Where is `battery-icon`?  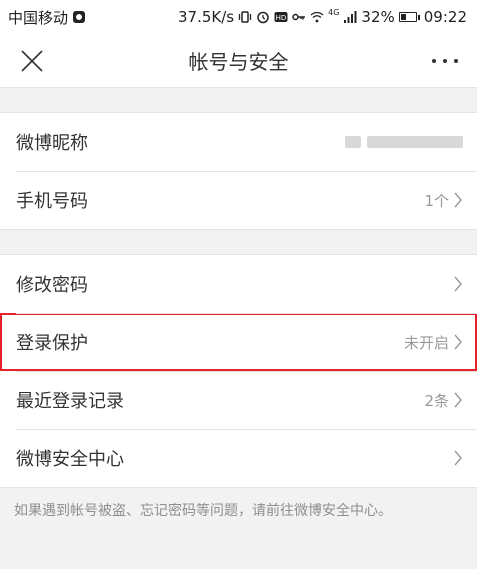 battery-icon is located at coordinates (409, 17).